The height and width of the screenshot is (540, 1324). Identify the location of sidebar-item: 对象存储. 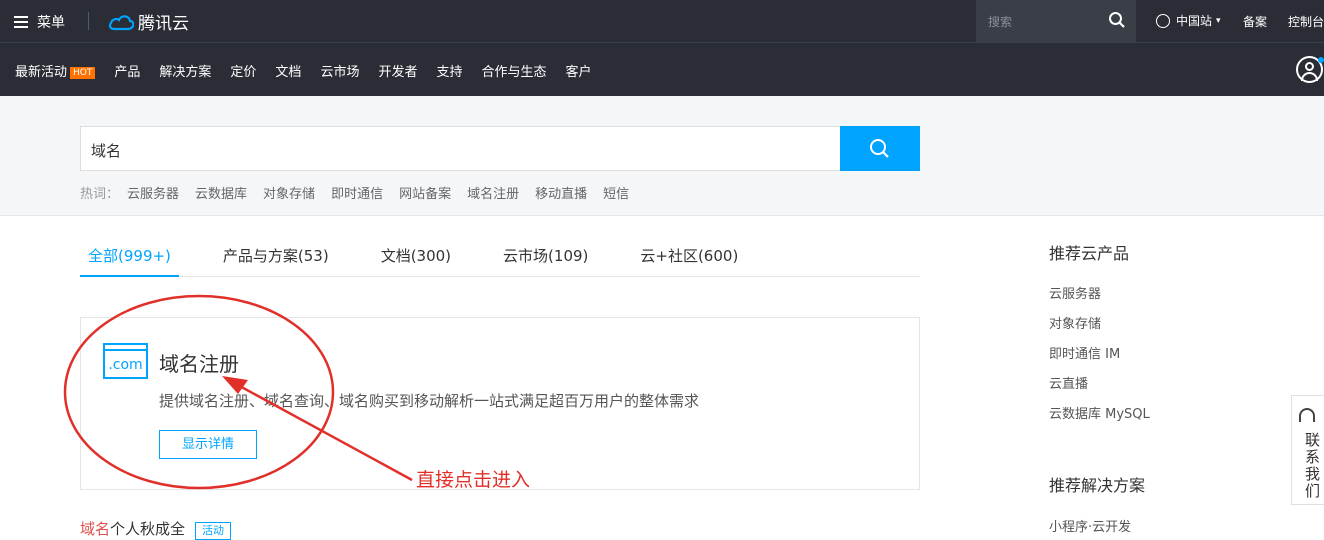
(1099, 328).